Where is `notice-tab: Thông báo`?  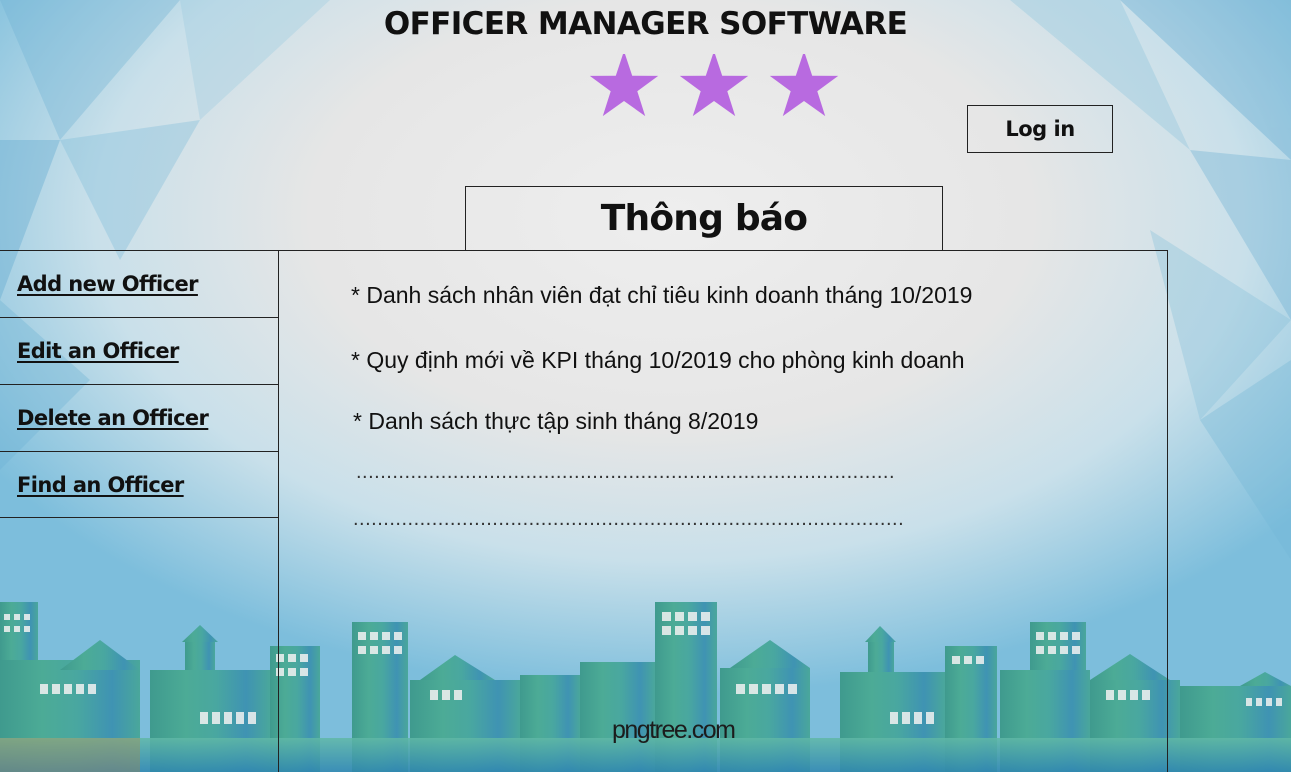
notice-tab: Thông báo is located at coordinates (704, 218).